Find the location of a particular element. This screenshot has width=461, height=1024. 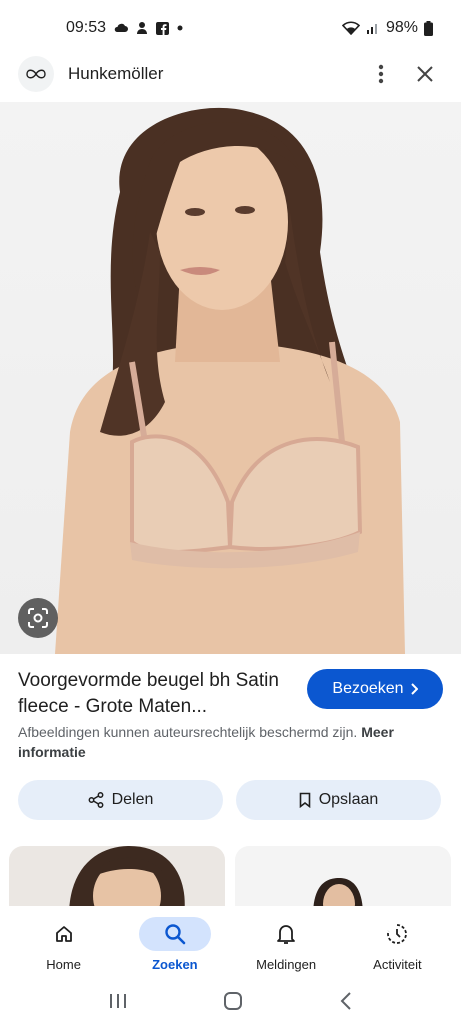

share-icon is located at coordinates (96, 800).